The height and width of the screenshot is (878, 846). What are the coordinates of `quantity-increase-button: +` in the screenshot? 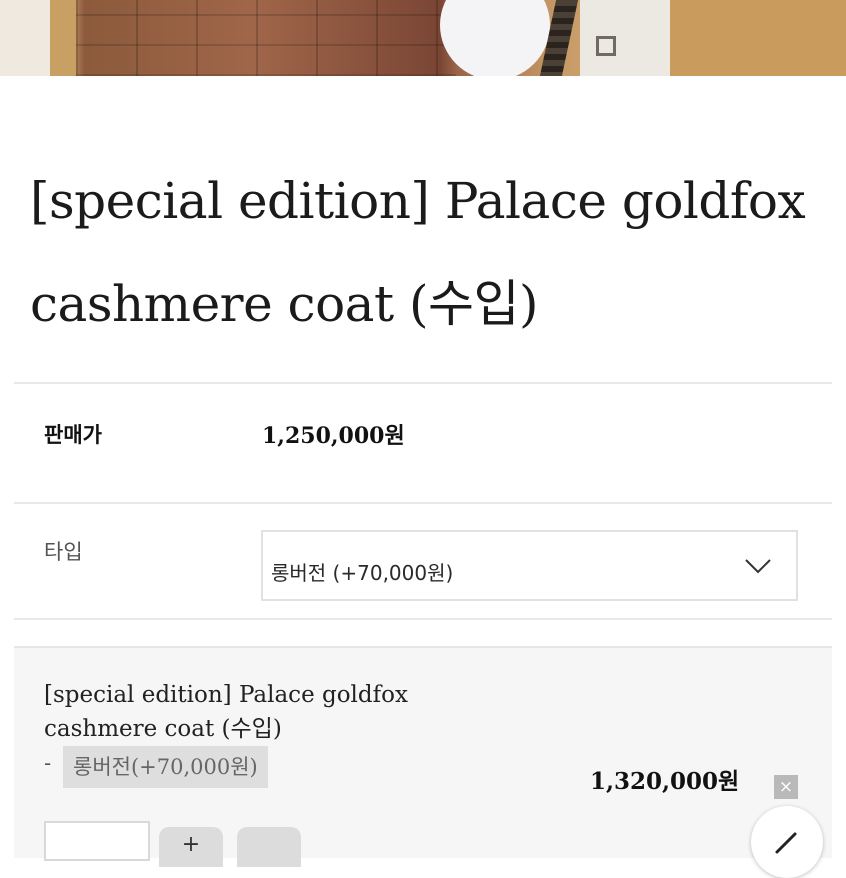 It's located at (191, 847).